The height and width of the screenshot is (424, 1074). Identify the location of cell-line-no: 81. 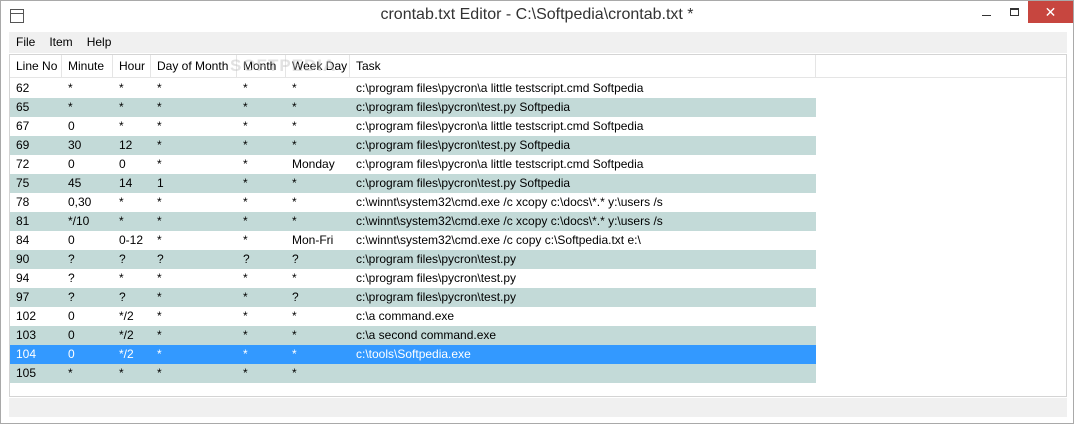
(23, 221).